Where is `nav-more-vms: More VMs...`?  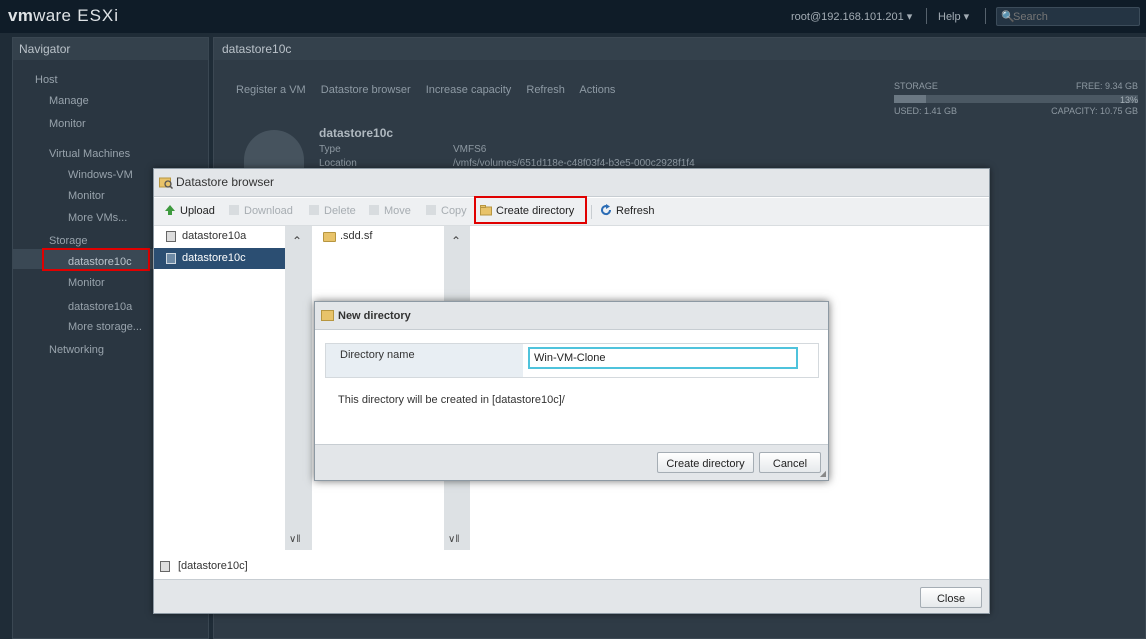
nav-more-vms: More VMs... is located at coordinates (97, 218).